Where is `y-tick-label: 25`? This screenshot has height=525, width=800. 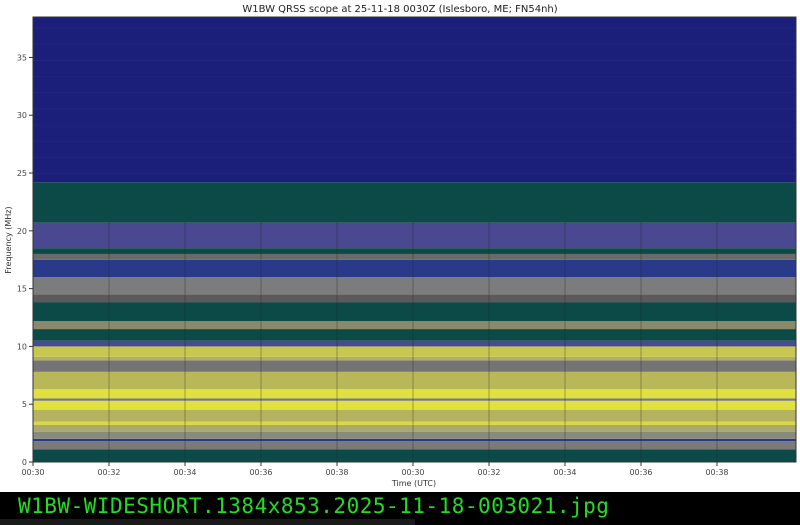
y-tick-label: 25 is located at coordinates (22, 173).